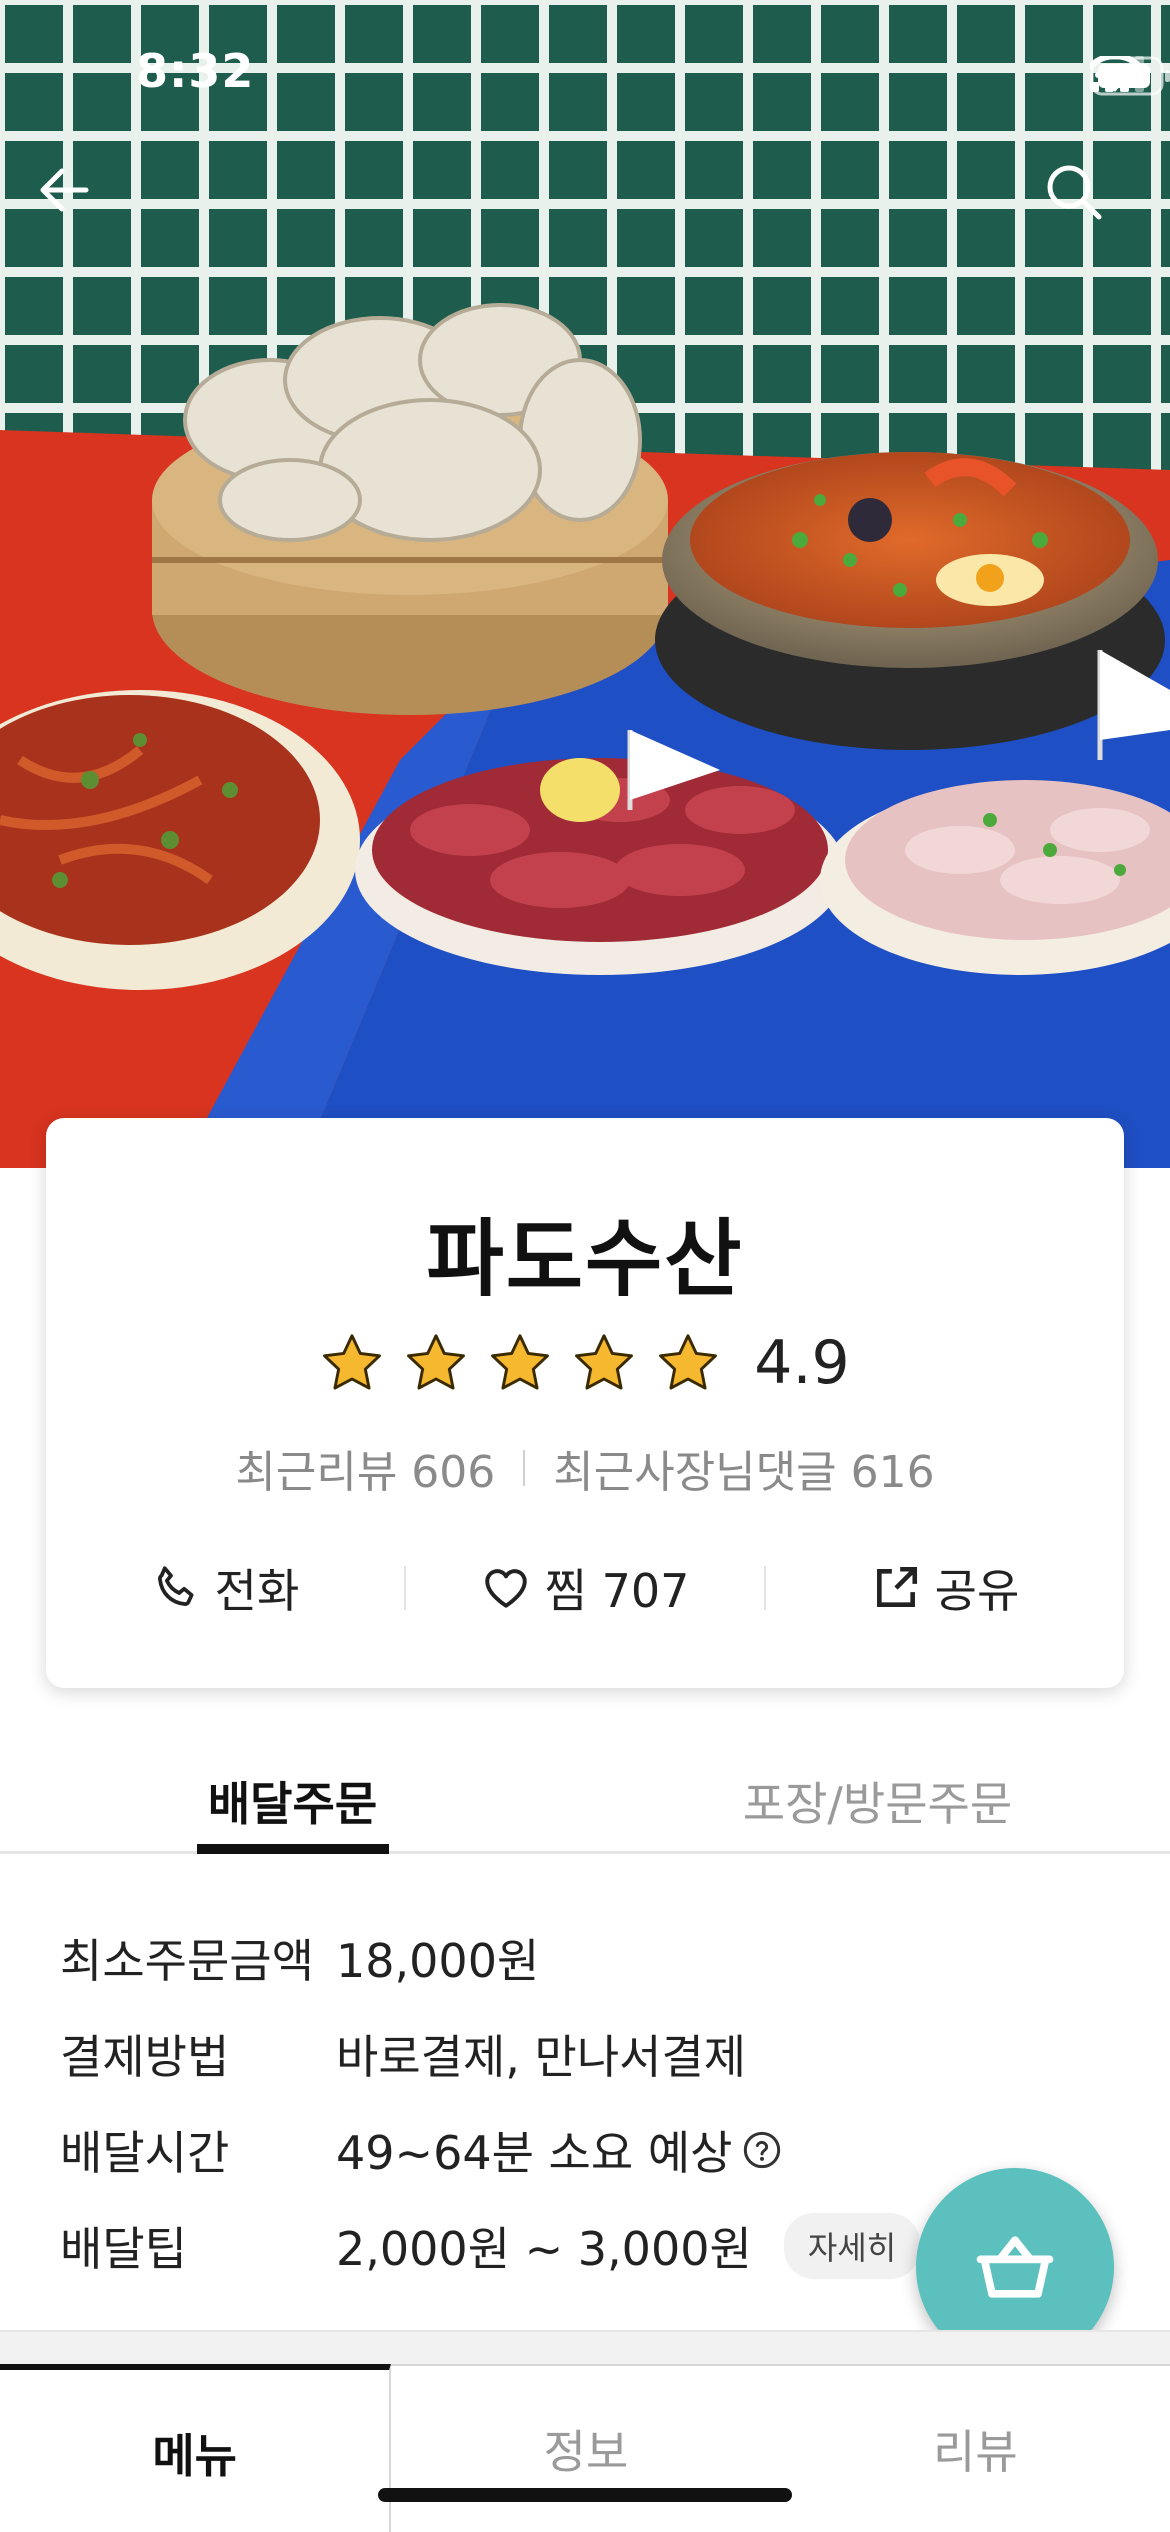  What do you see at coordinates (365, 1468) in the screenshot?
I see `recent-review-count: 최근리뷰 606` at bounding box center [365, 1468].